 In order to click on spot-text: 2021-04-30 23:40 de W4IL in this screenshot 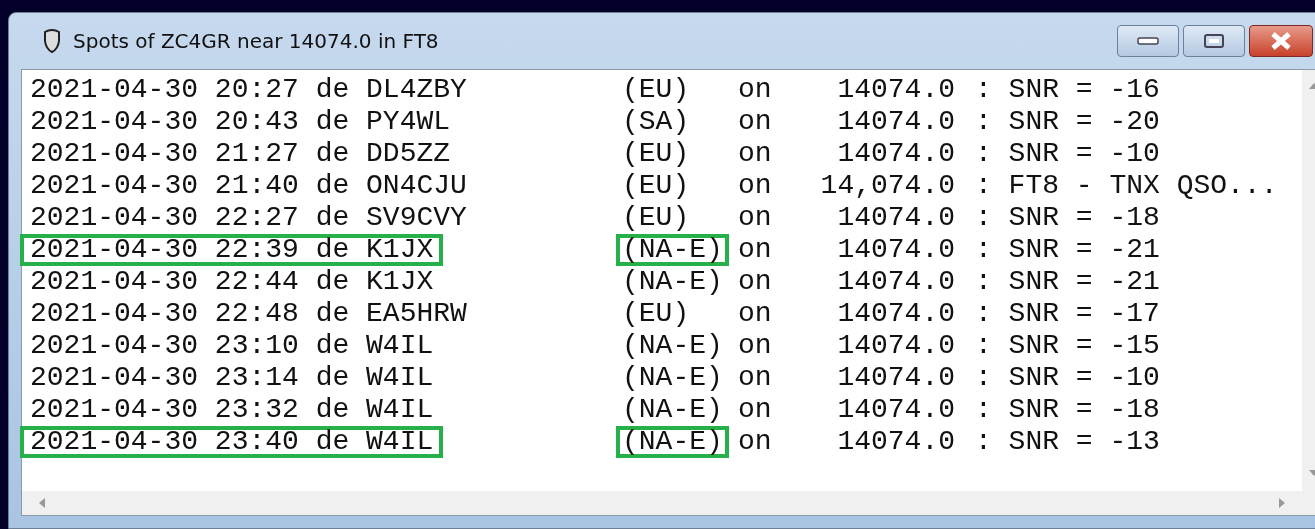, I will do `click(232, 442)`.